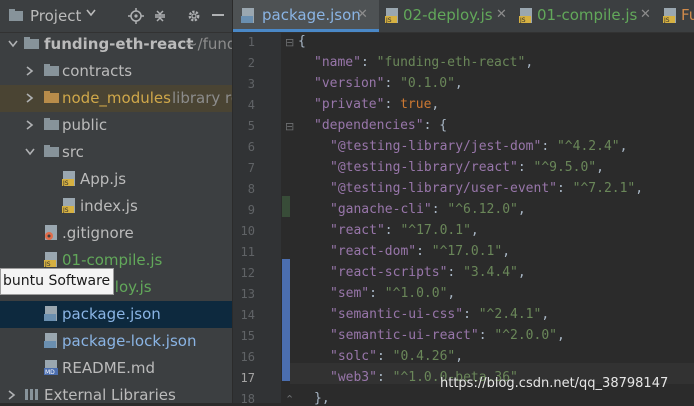 This screenshot has width=694, height=406. Describe the element at coordinates (677, 16) in the screenshot. I see `tab-fu: JS Fu` at that location.